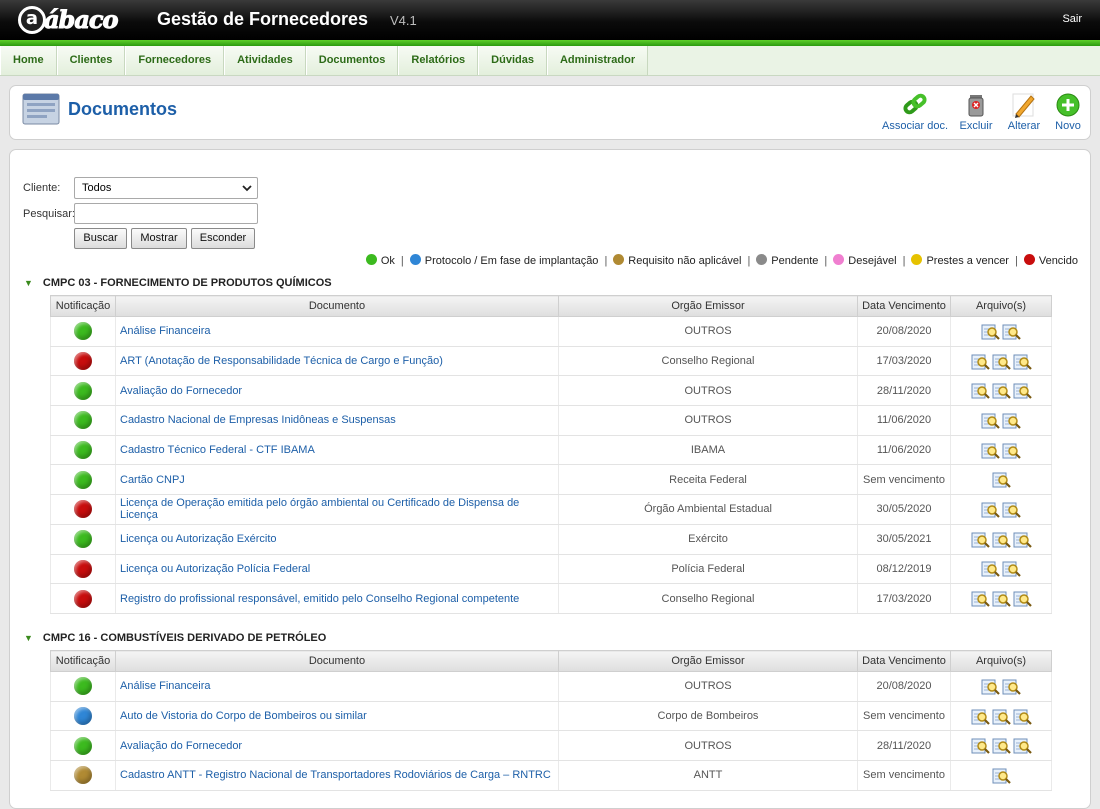 Image resolution: width=1100 pixels, height=809 pixels. What do you see at coordinates (28, 60) in the screenshot?
I see `nav-item-home: Home` at bounding box center [28, 60].